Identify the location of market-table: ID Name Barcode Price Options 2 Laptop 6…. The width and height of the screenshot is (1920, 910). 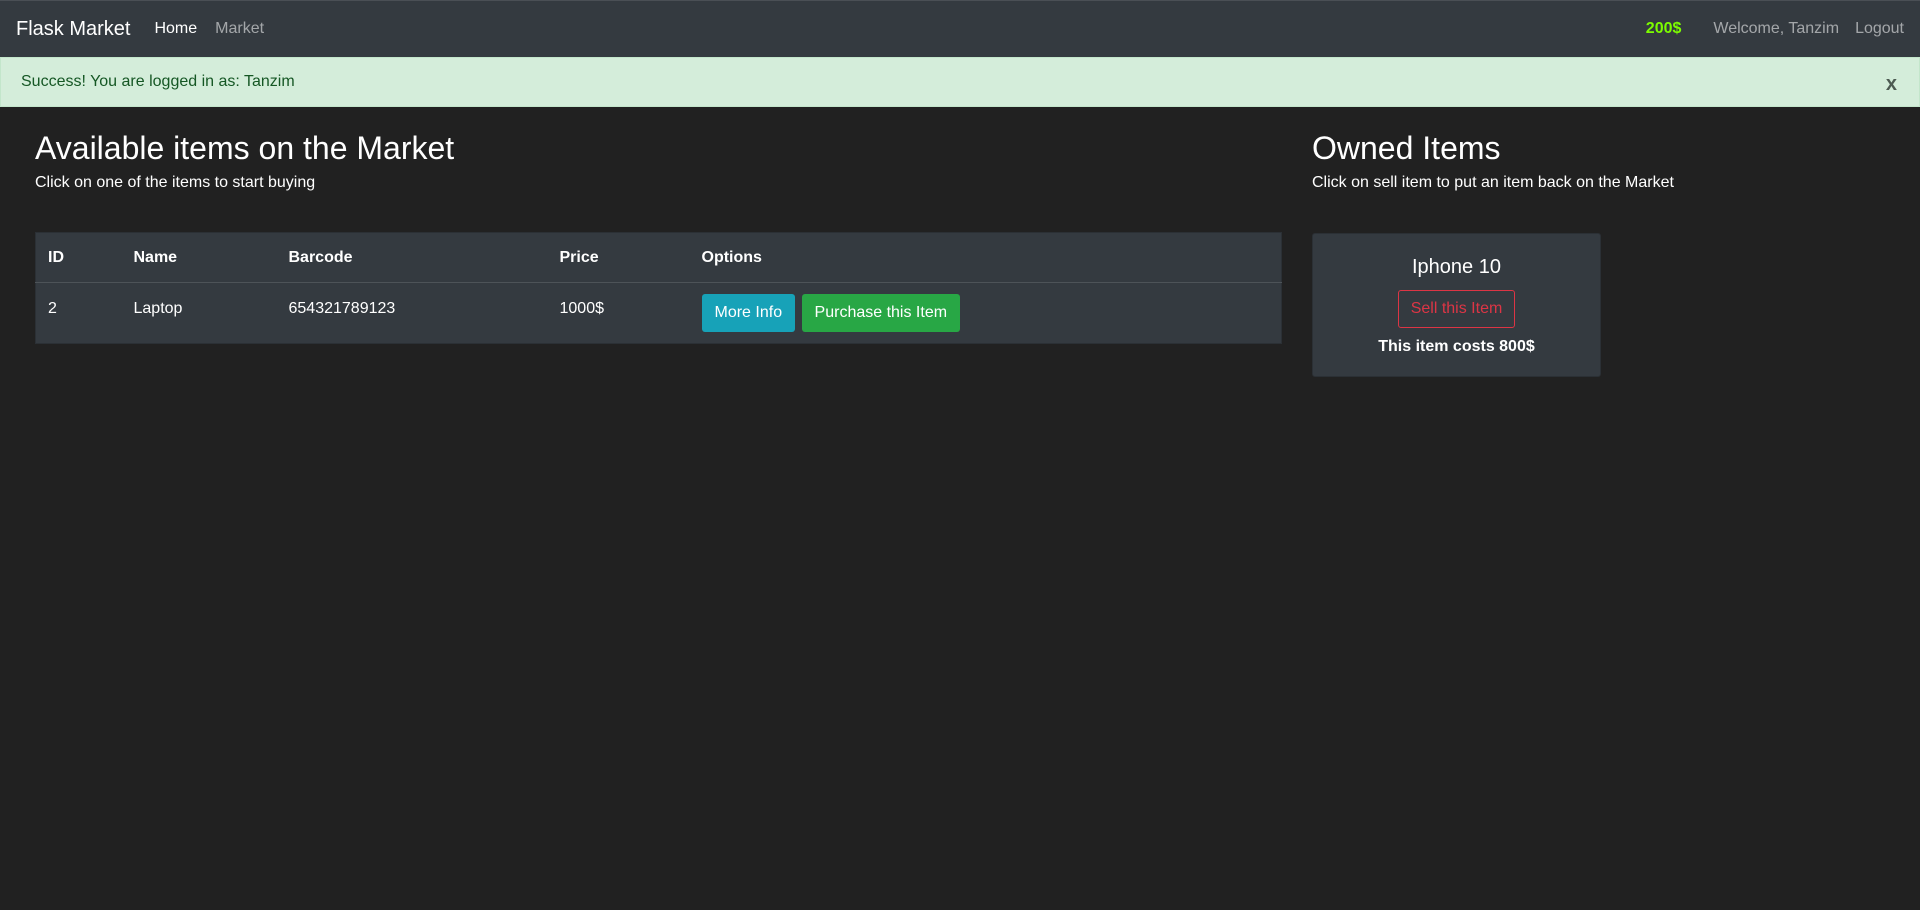
(658, 288).